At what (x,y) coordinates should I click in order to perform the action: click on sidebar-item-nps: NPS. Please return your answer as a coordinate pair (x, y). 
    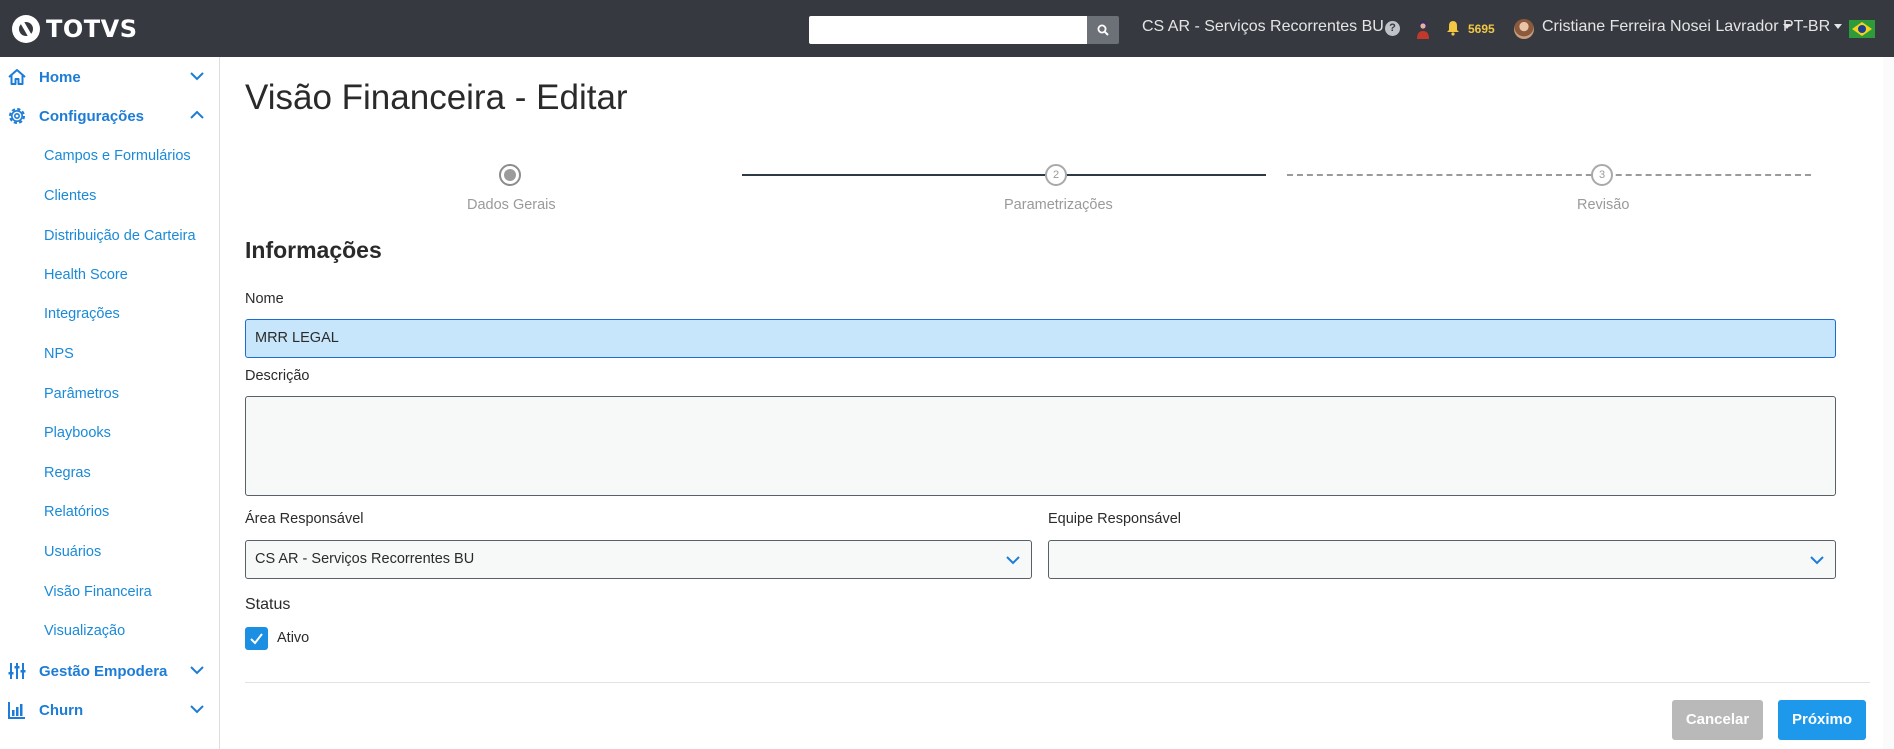
    Looking at the image, I should click on (59, 354).